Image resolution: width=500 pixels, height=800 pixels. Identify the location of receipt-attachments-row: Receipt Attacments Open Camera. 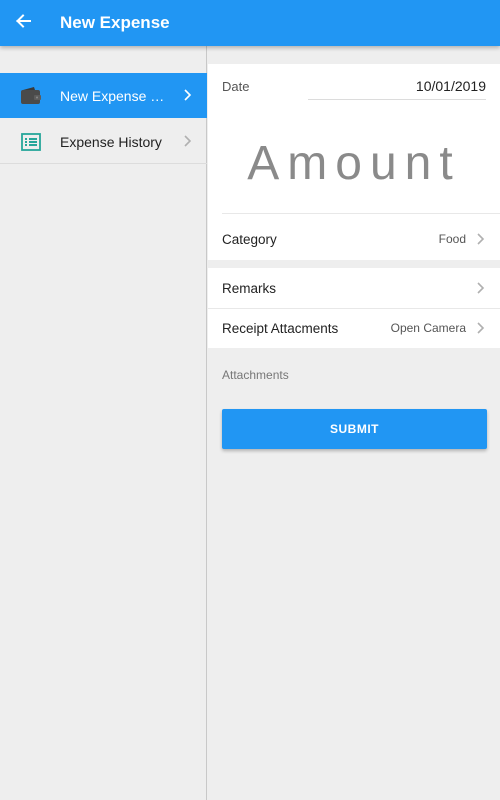
(354, 328).